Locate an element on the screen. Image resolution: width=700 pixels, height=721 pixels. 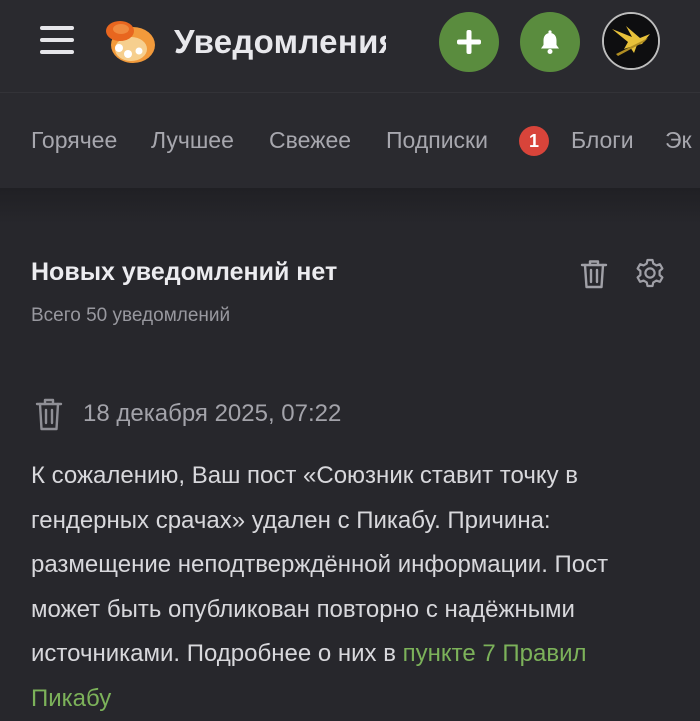
subscriptions-badge: 1 is located at coordinates (534, 141).